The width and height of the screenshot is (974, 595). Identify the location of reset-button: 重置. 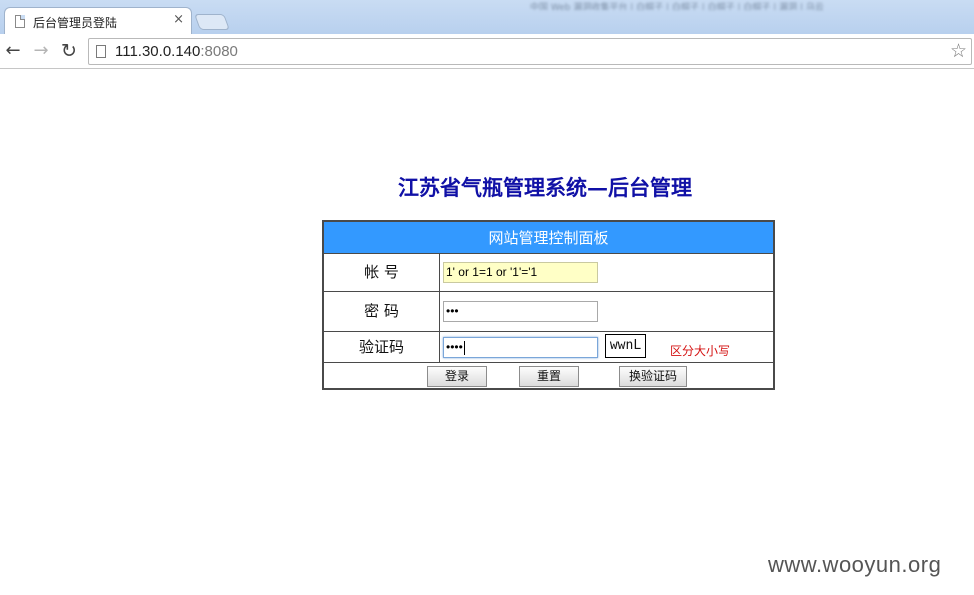
(549, 376).